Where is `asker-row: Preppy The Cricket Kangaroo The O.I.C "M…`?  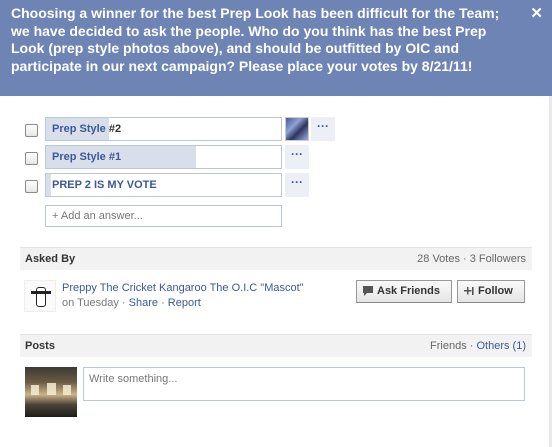 asker-row: Preppy The Cricket Kangaroo The O.I.C "M… is located at coordinates (276, 300).